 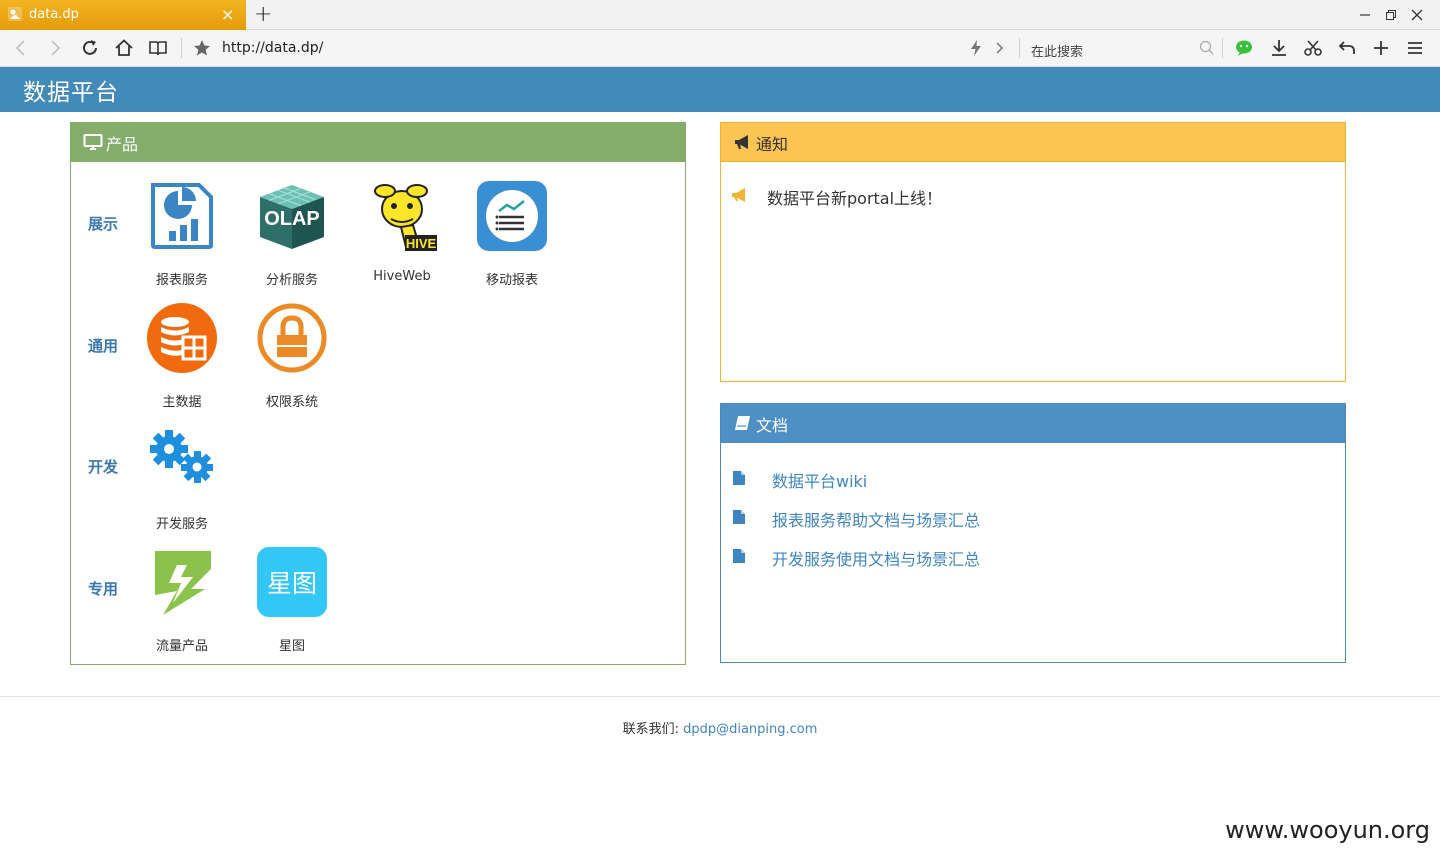 What do you see at coordinates (742, 423) in the screenshot?
I see `book-icon` at bounding box center [742, 423].